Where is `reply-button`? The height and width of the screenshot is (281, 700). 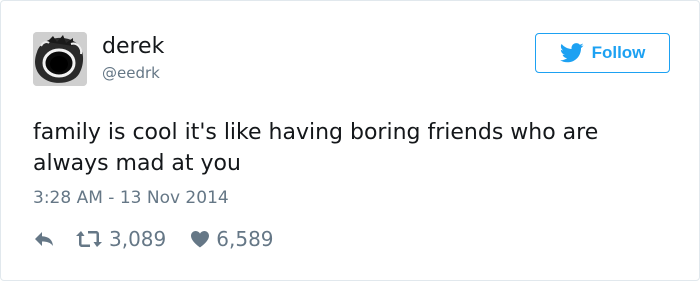
reply-button is located at coordinates (44, 239).